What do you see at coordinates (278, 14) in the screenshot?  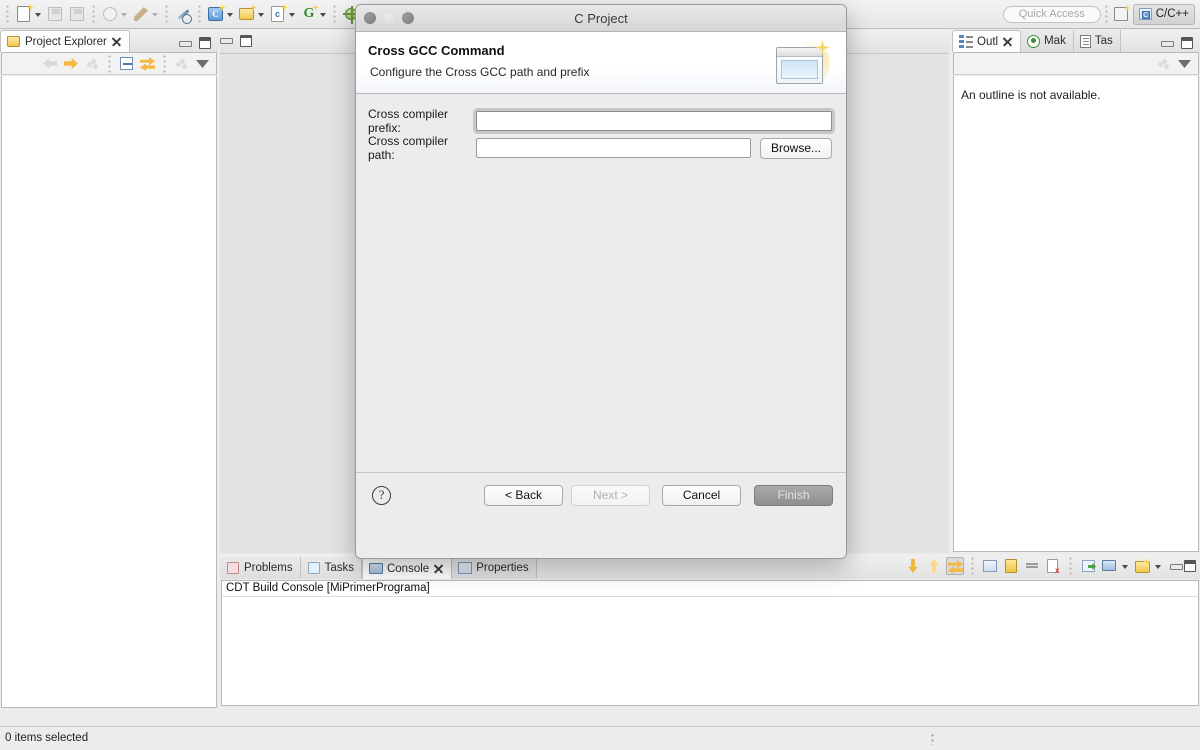 I see `c-file-icon: c` at bounding box center [278, 14].